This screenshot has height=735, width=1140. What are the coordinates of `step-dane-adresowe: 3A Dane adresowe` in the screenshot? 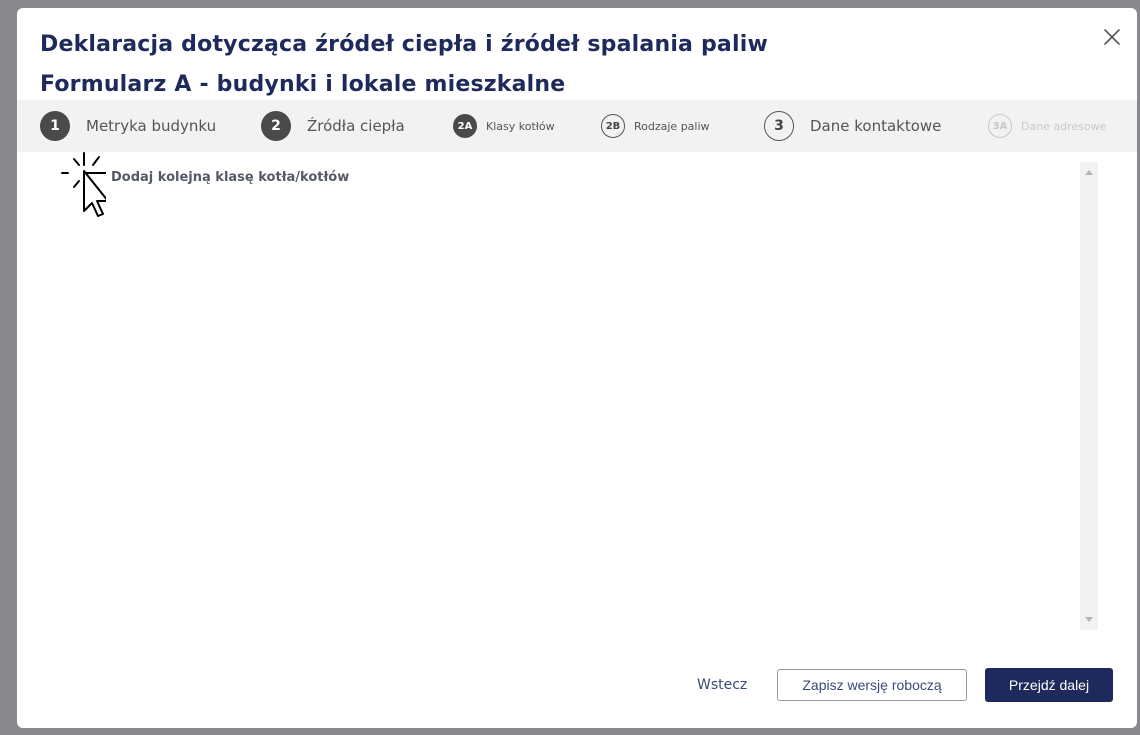 It's located at (1047, 126).